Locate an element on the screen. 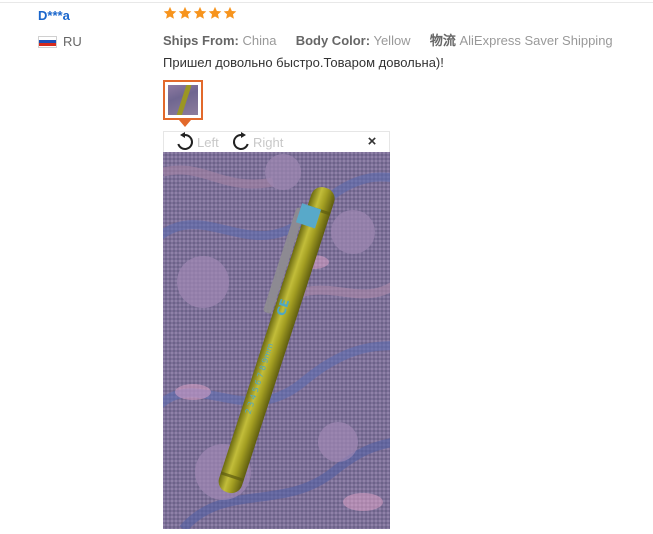 The image size is (653, 534). rotate-right-button: Right is located at coordinates (256, 142).